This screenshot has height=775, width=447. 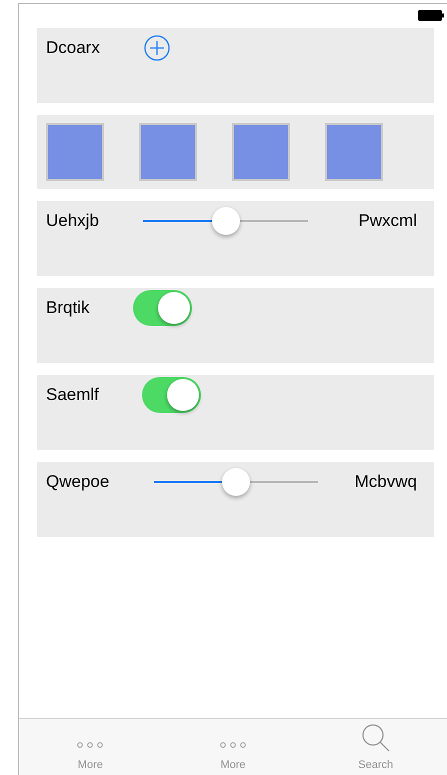 I want to click on row-label: Dcoarx, so click(x=73, y=48).